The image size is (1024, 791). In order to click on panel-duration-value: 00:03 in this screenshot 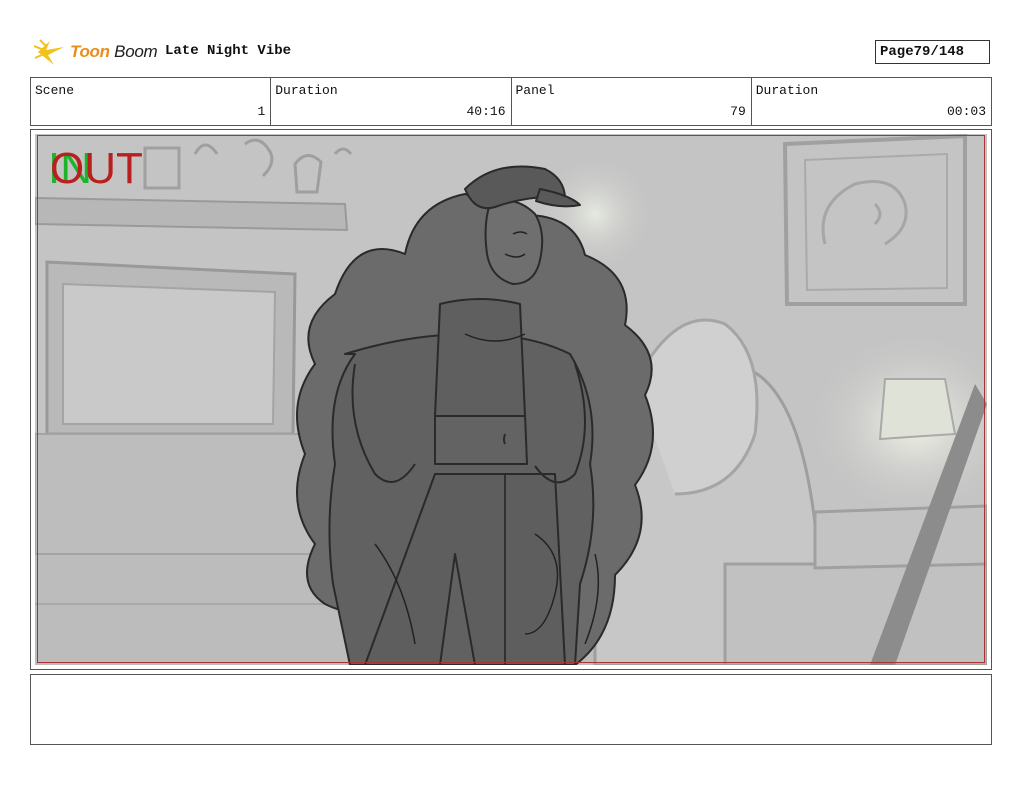, I will do `click(966, 111)`.